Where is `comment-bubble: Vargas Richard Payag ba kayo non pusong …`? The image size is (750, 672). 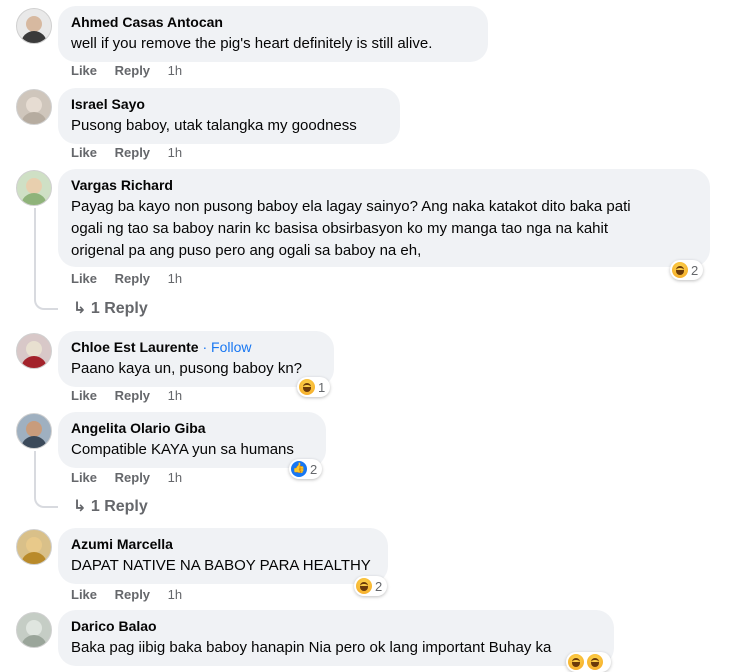
comment-bubble: Vargas Richard Payag ba kayo non pusong … is located at coordinates (384, 218).